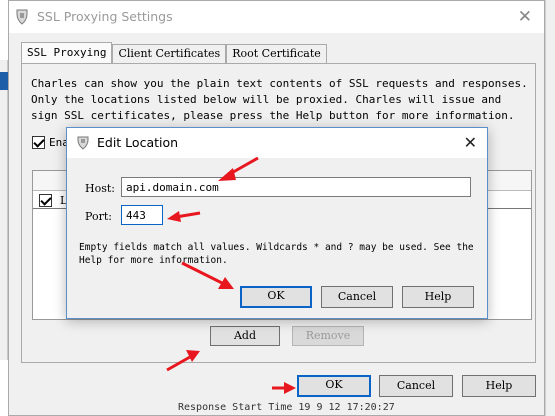 Image resolution: width=555 pixels, height=416 pixels. I want to click on host-input: api.domain.com, so click(296, 187).